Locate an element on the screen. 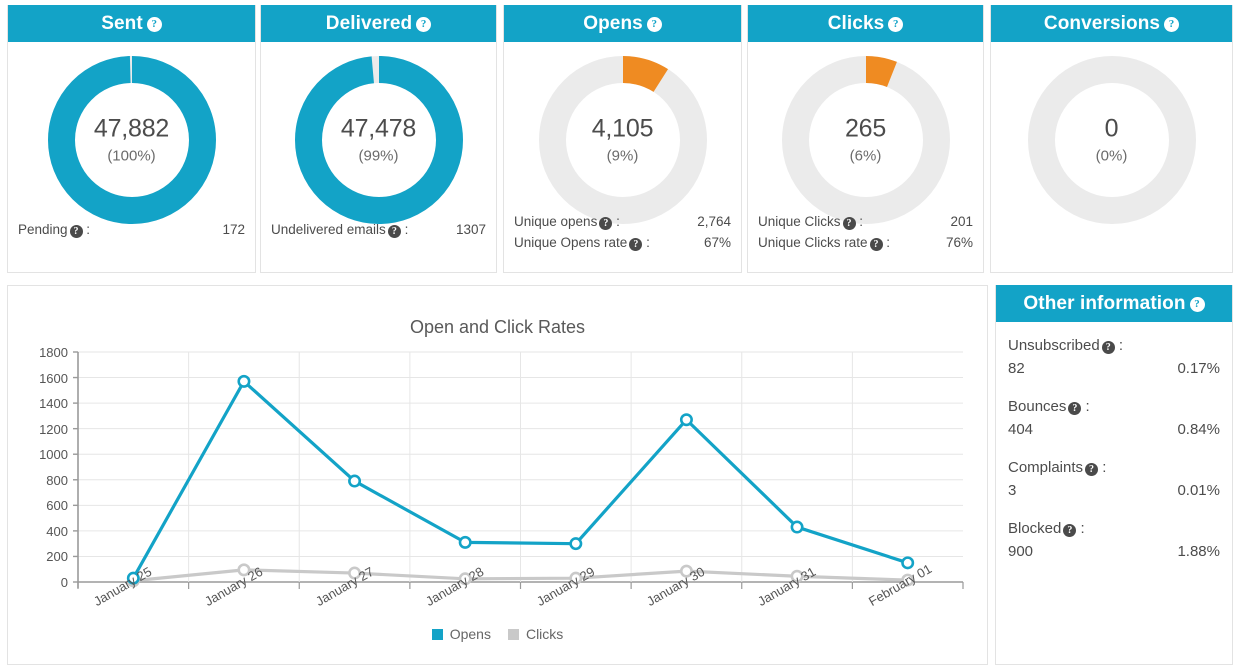 This screenshot has height=671, width=1241. other-information-item: Blocked? : 900 1.88% is located at coordinates (1114, 540).